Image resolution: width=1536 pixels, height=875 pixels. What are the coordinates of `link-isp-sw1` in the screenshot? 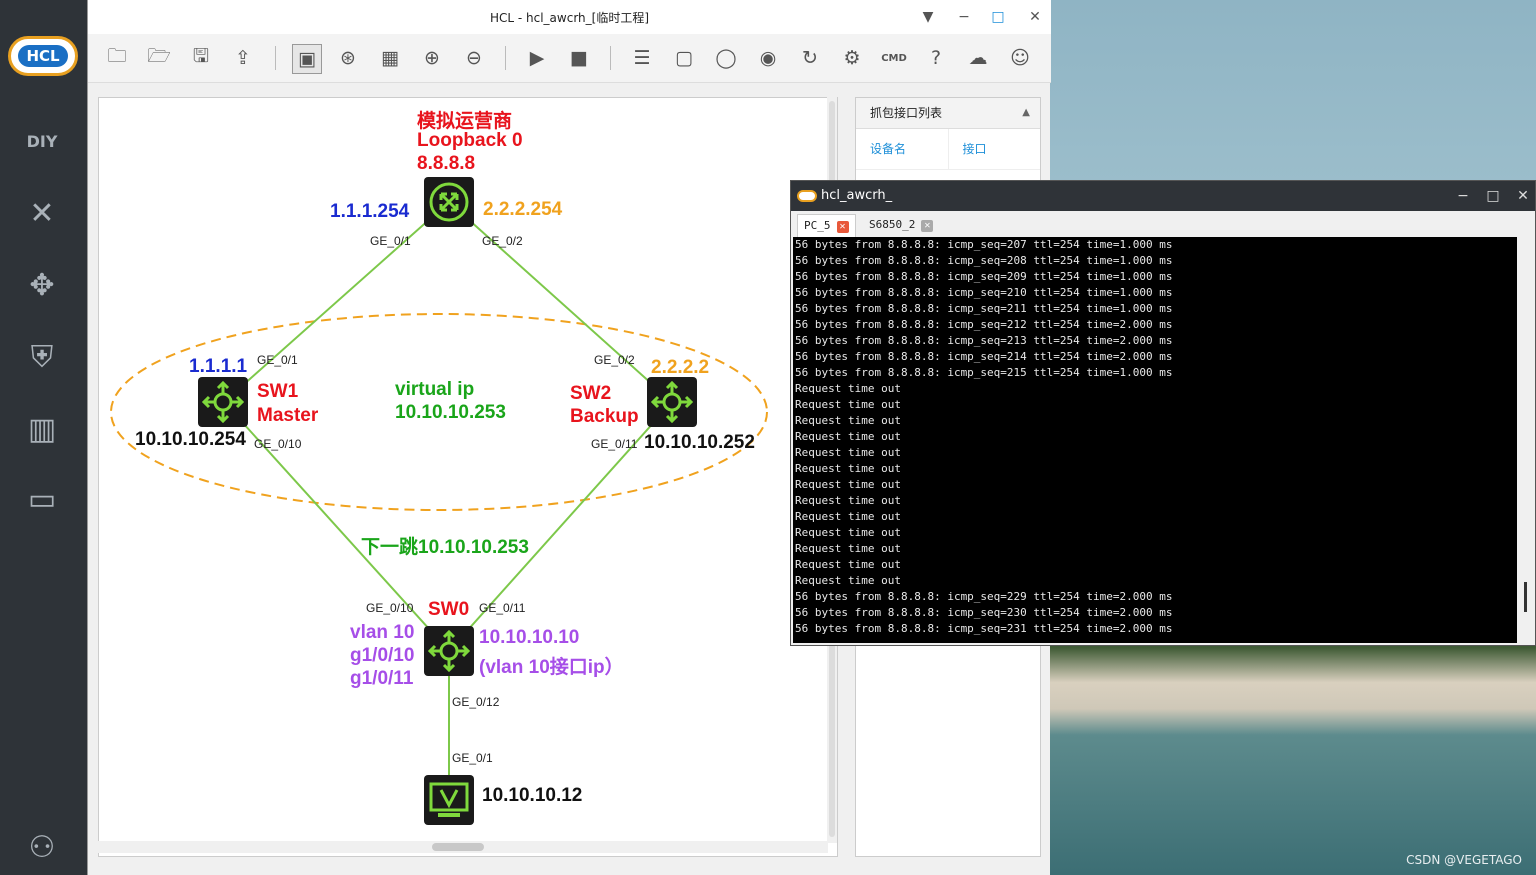 It's located at (336, 302).